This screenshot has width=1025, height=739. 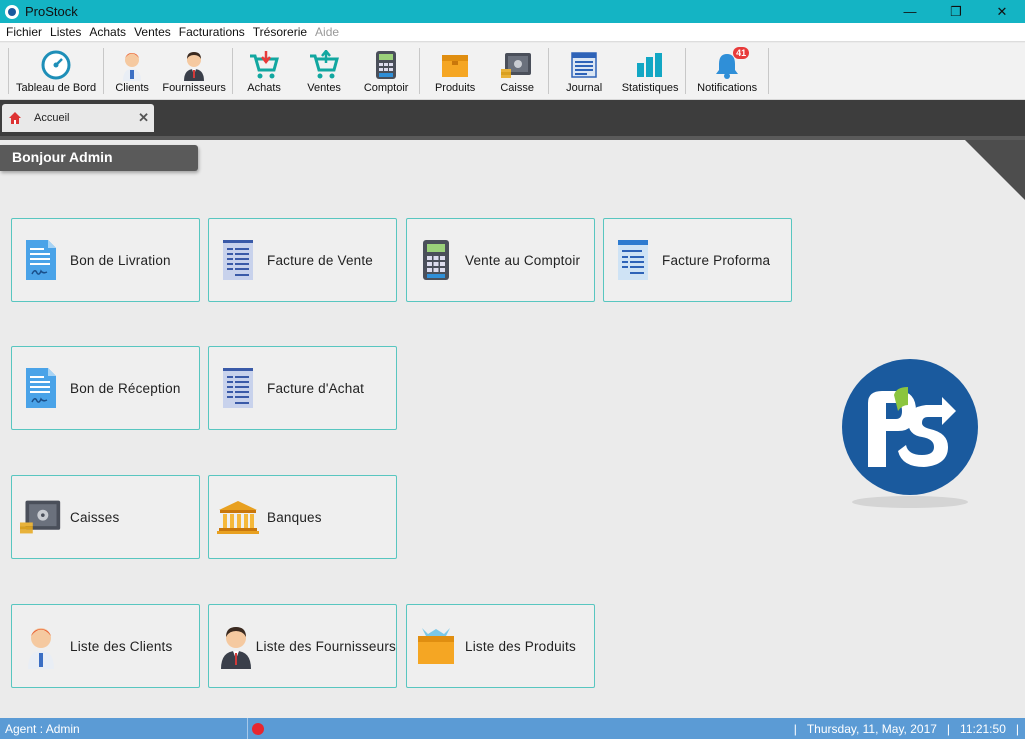 I want to click on home-icon, so click(x=15, y=118).